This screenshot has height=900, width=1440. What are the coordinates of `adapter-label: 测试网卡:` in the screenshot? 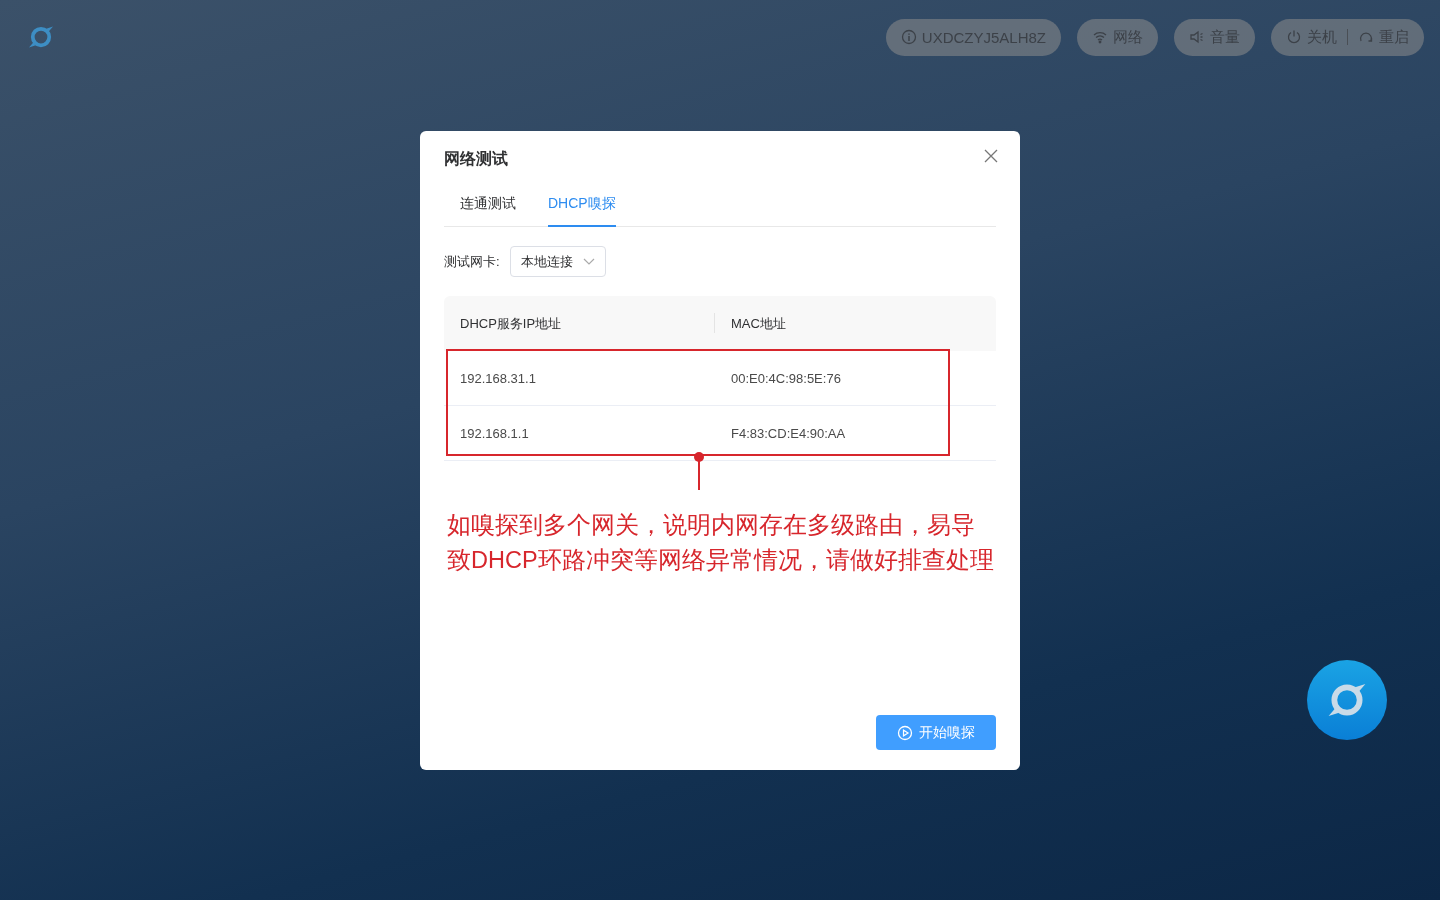 It's located at (472, 261).